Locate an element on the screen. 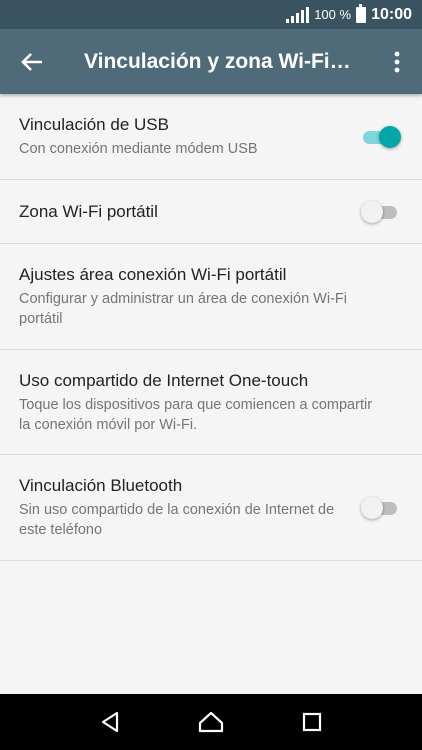  more-vert-icon is located at coordinates (397, 61).